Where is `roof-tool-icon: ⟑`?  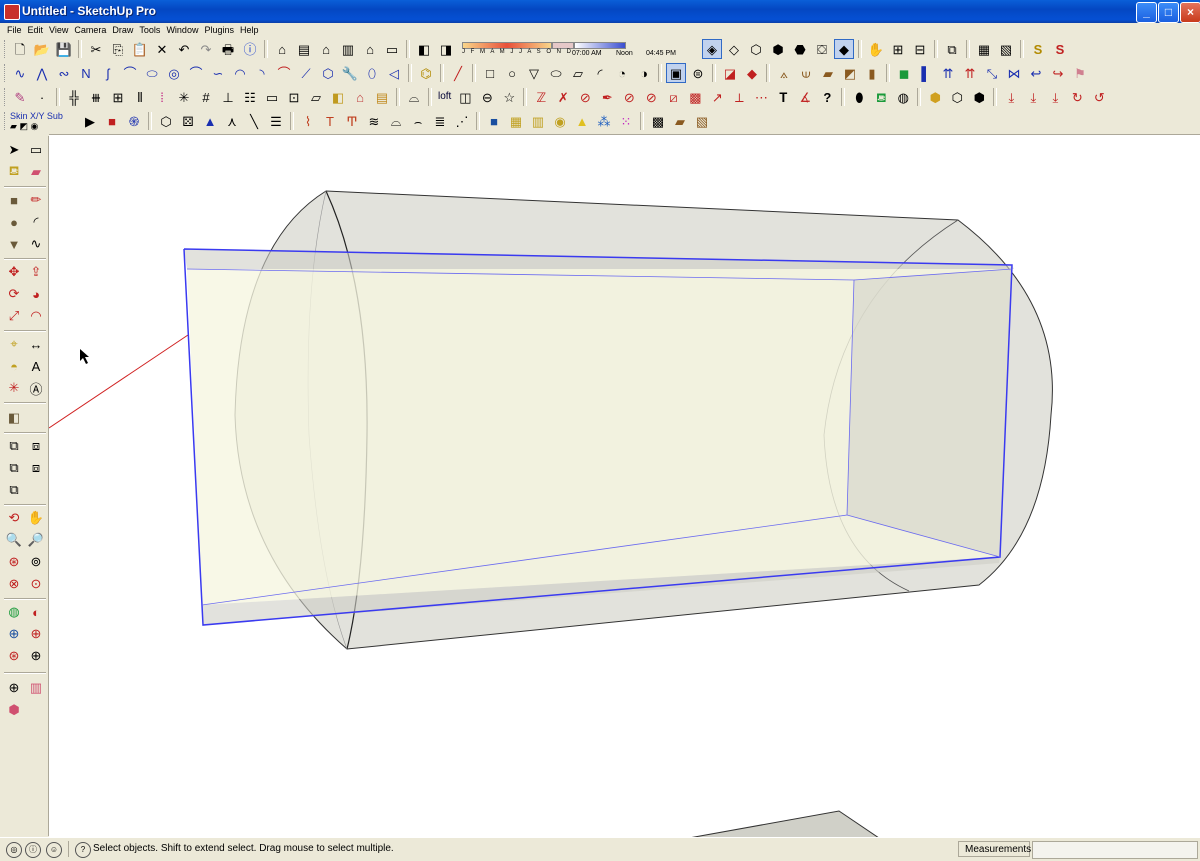
roof-tool-icon: ⟑ is located at coordinates (784, 73).